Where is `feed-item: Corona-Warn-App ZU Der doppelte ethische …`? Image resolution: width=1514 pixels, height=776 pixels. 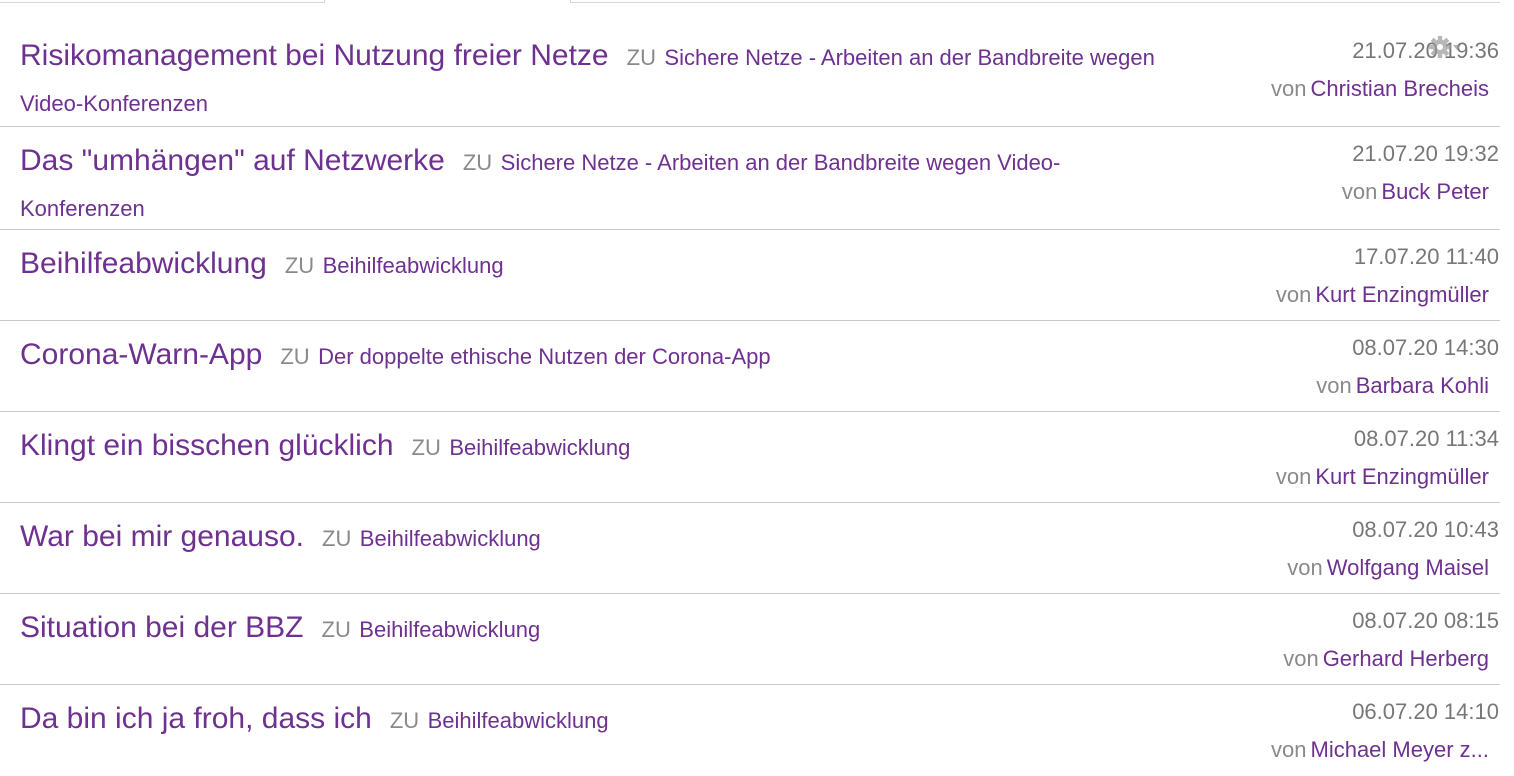 feed-item: Corona-Warn-App ZU Der doppelte ethische … is located at coordinates (750, 366).